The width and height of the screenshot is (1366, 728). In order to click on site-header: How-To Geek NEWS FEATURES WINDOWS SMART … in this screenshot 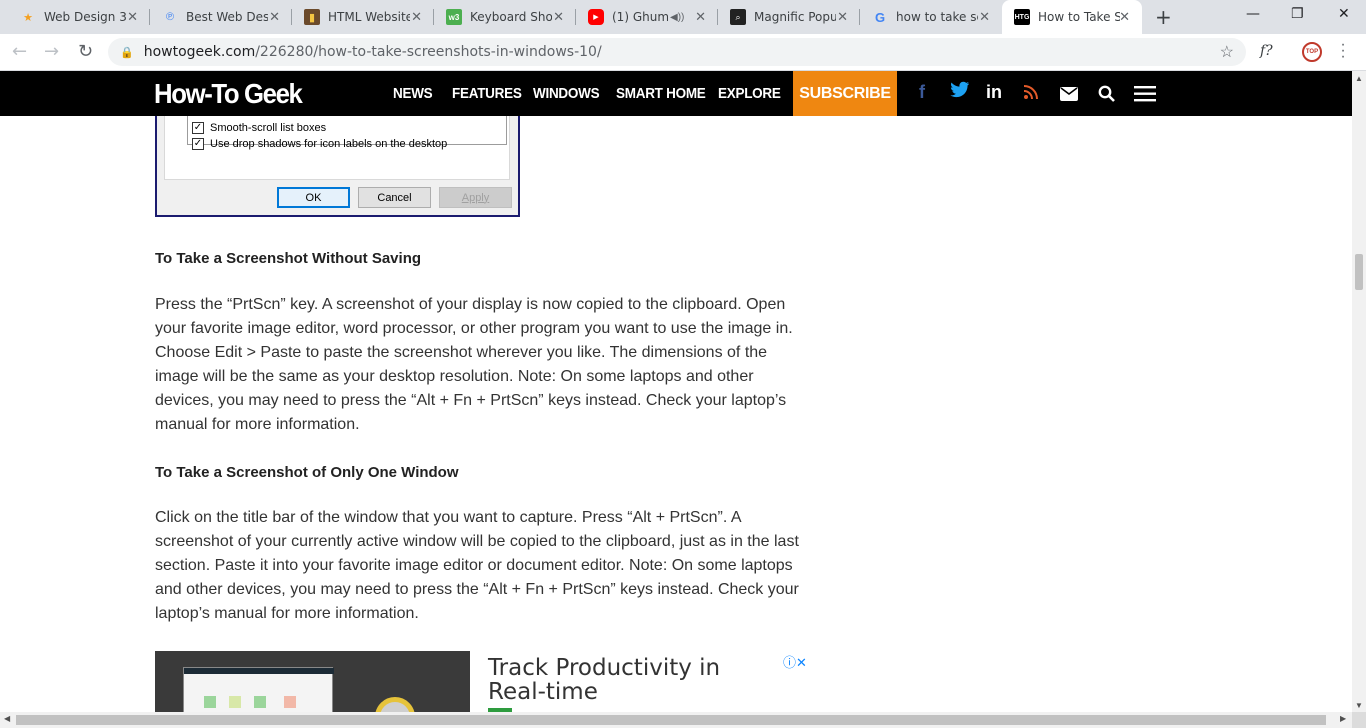, I will do `click(676, 93)`.